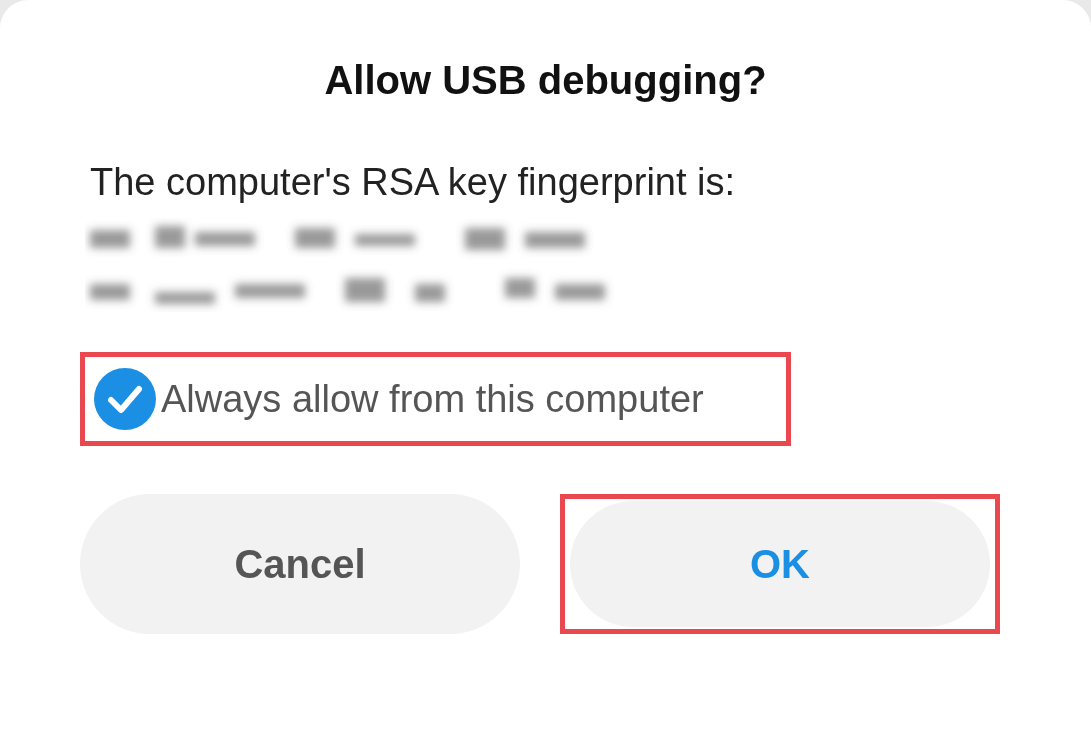 This screenshot has width=1091, height=748. What do you see at coordinates (300, 564) in the screenshot?
I see `cancel-button: Cancel` at bounding box center [300, 564].